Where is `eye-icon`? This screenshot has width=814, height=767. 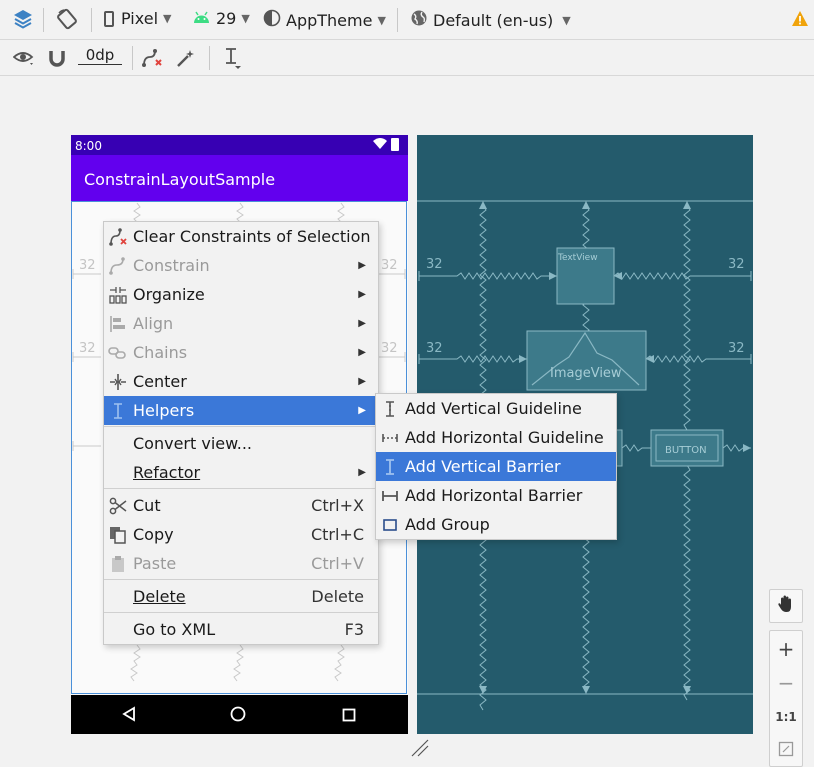 eye-icon is located at coordinates (24, 58).